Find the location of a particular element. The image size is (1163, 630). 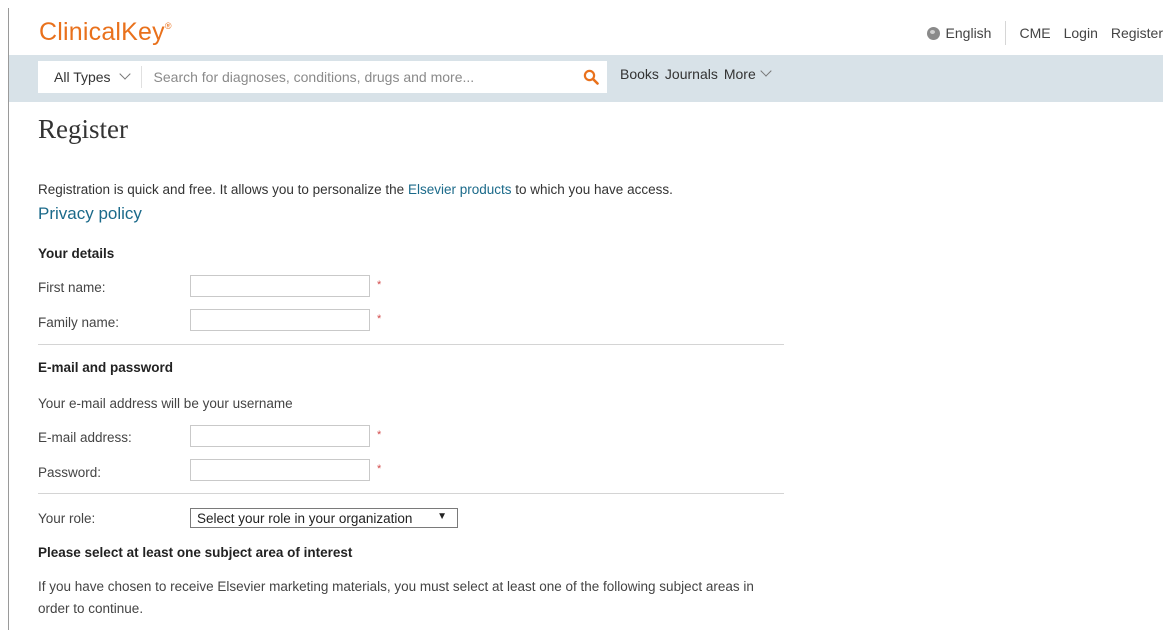

logo-registered-mark: ® is located at coordinates (168, 26).